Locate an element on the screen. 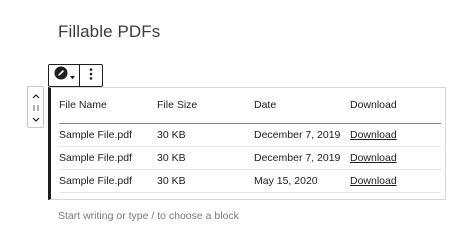  table-header-row: File Name File Size Date Download is located at coordinates (250, 106).